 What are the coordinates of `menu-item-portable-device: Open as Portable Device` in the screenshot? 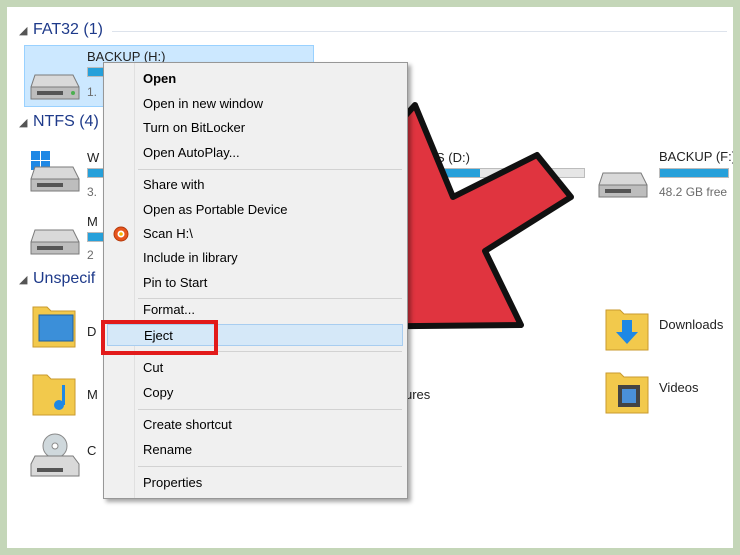 It's located at (255, 210).